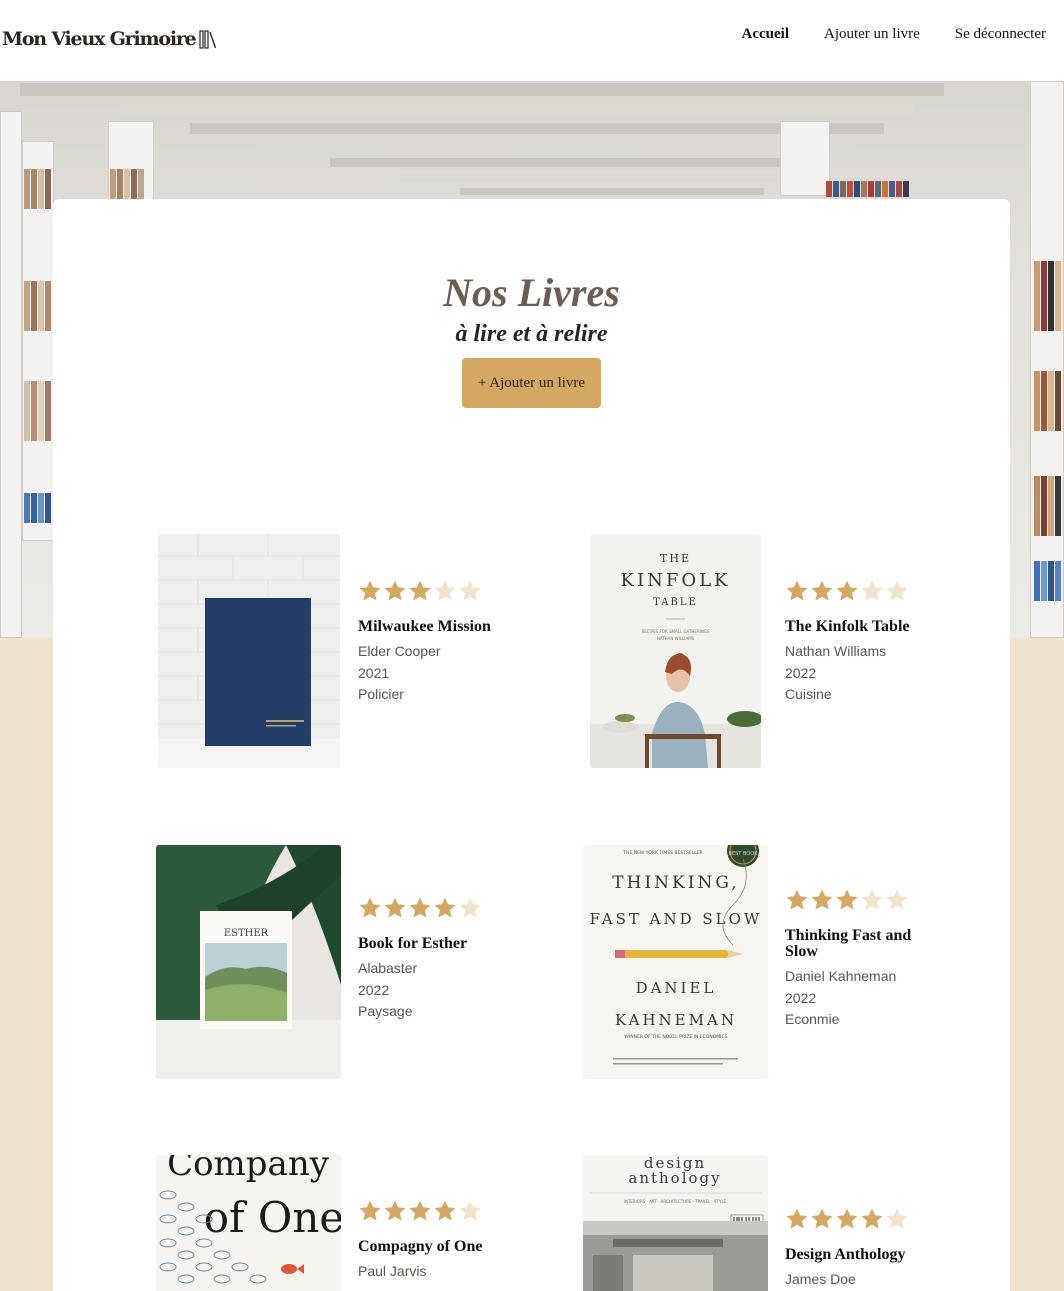 The width and height of the screenshot is (1064, 1291). I want to click on cover-award: WINNER OF THE NOBEL PRIZE IN ECONOMICS, so click(676, 1037).